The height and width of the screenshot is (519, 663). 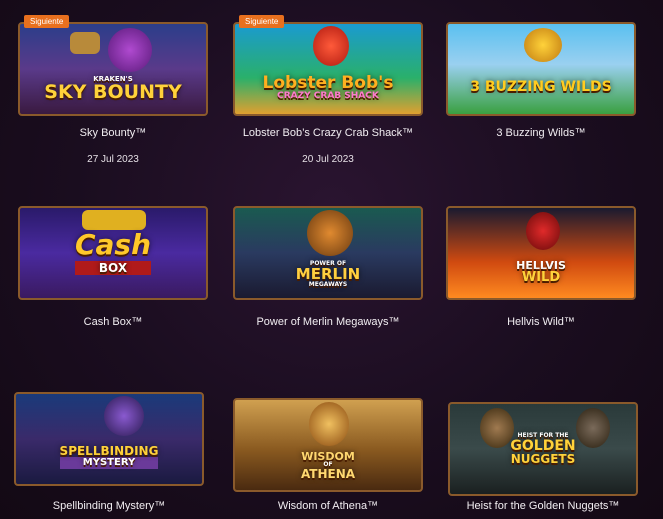 What do you see at coordinates (113, 322) in the screenshot?
I see `game-title: Cash Box™` at bounding box center [113, 322].